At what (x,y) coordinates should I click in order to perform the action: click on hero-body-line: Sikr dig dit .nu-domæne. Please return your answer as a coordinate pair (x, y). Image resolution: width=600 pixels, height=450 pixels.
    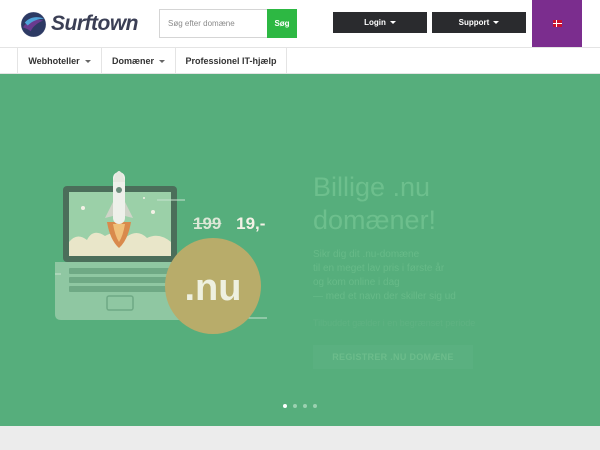
    Looking at the image, I should click on (366, 254).